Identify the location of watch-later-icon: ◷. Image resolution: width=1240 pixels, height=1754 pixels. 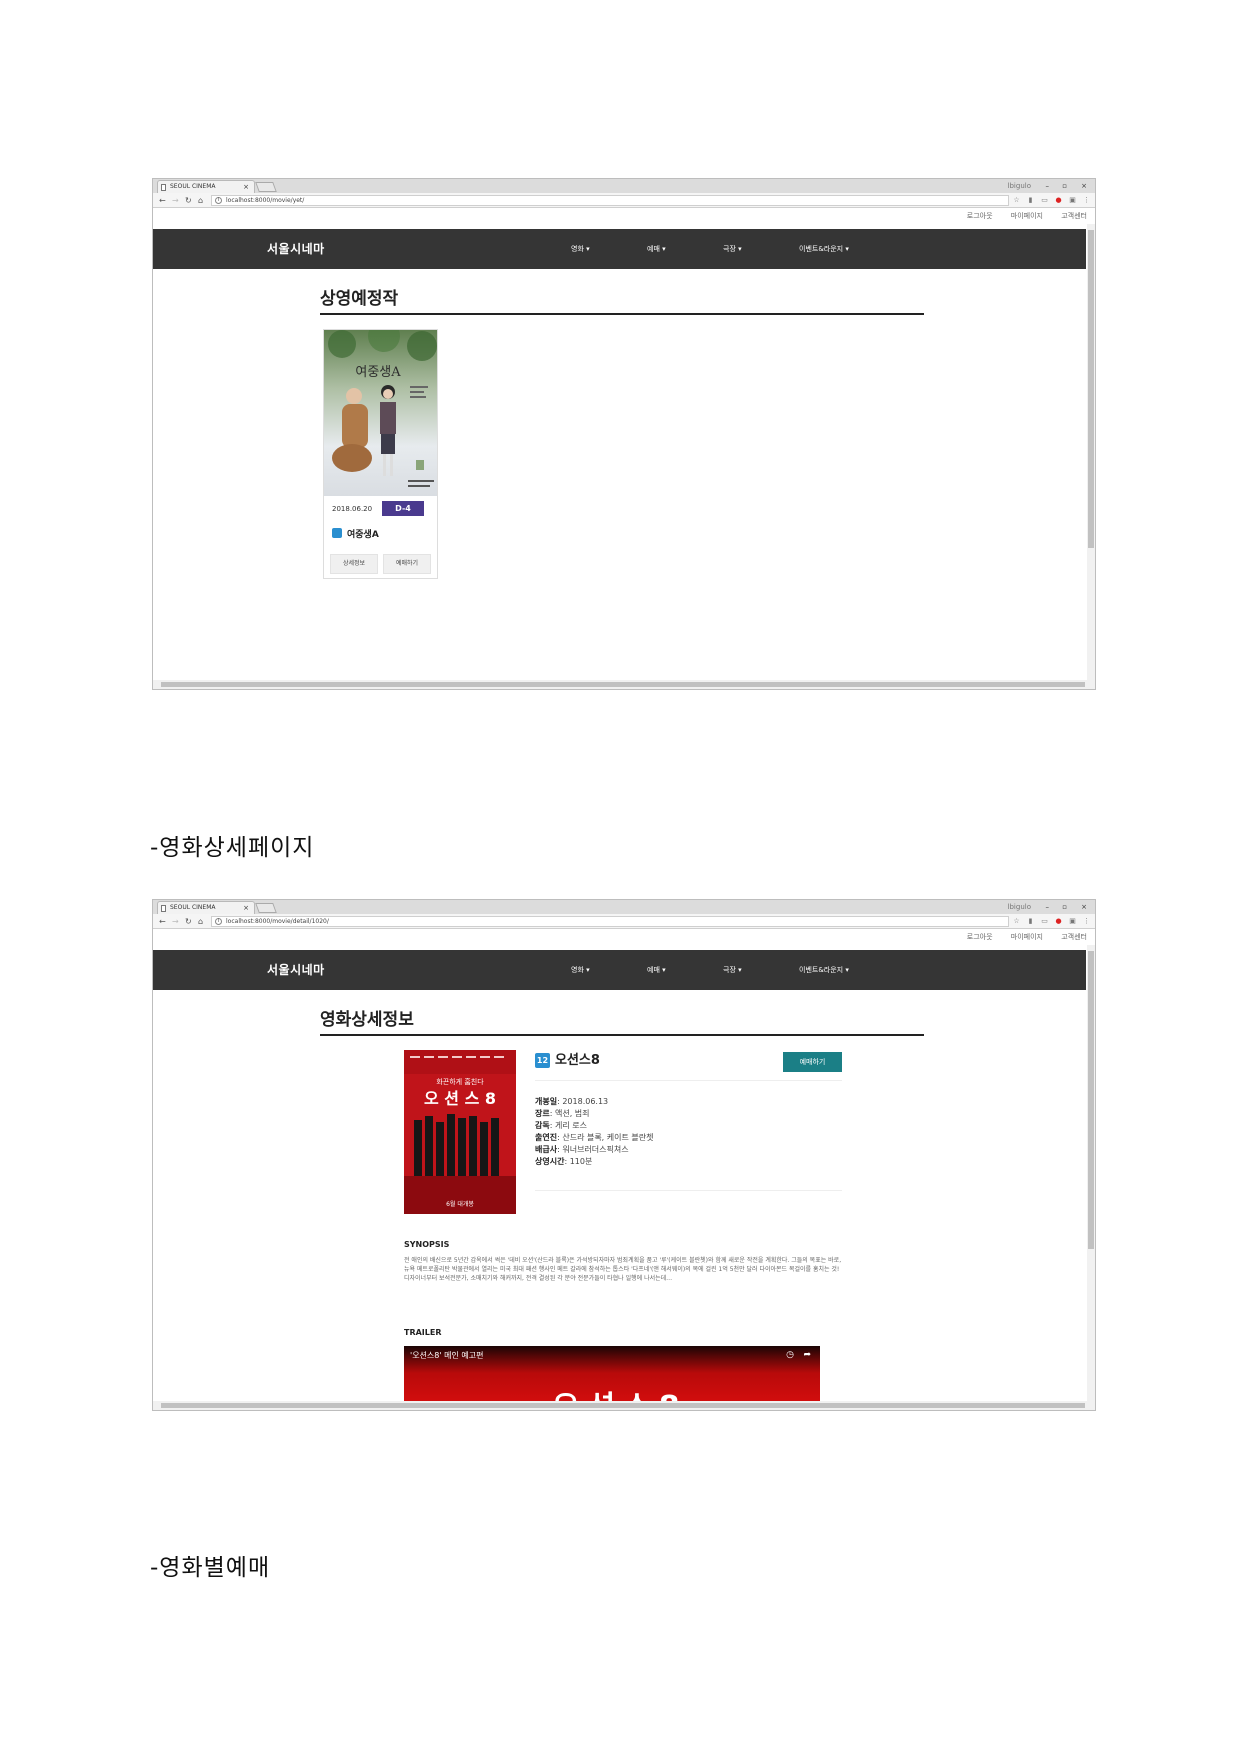
(790, 1355).